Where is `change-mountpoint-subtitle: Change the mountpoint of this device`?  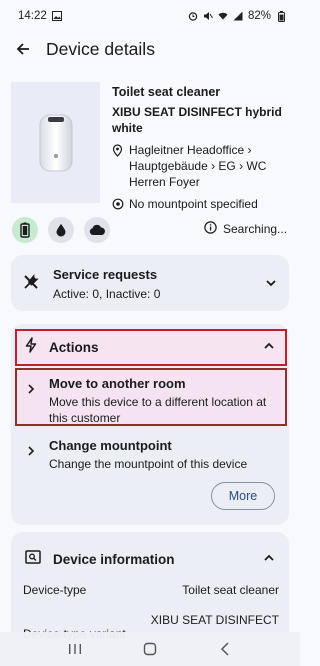
change-mountpoint-subtitle: Change the mountpoint of this device is located at coordinates (148, 464).